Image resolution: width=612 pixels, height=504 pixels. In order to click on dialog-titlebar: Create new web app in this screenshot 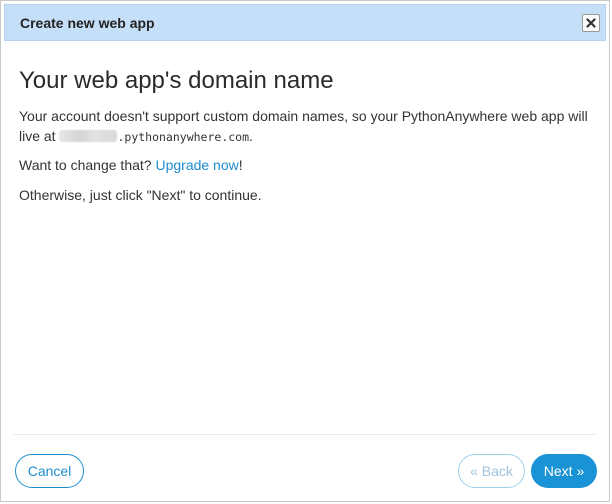, I will do `click(305, 22)`.